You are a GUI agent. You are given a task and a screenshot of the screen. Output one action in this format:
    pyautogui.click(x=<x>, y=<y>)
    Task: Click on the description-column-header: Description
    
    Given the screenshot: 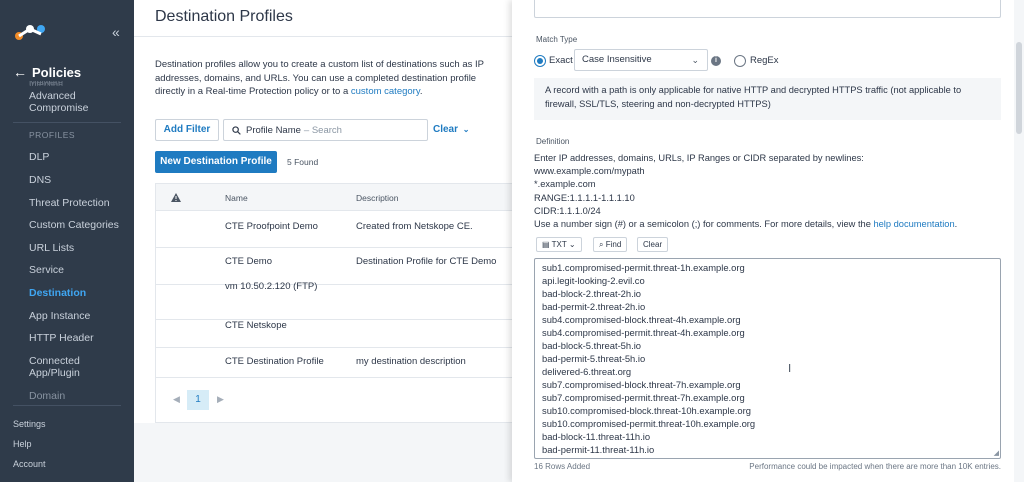 What is the action you would take?
    pyautogui.click(x=377, y=198)
    